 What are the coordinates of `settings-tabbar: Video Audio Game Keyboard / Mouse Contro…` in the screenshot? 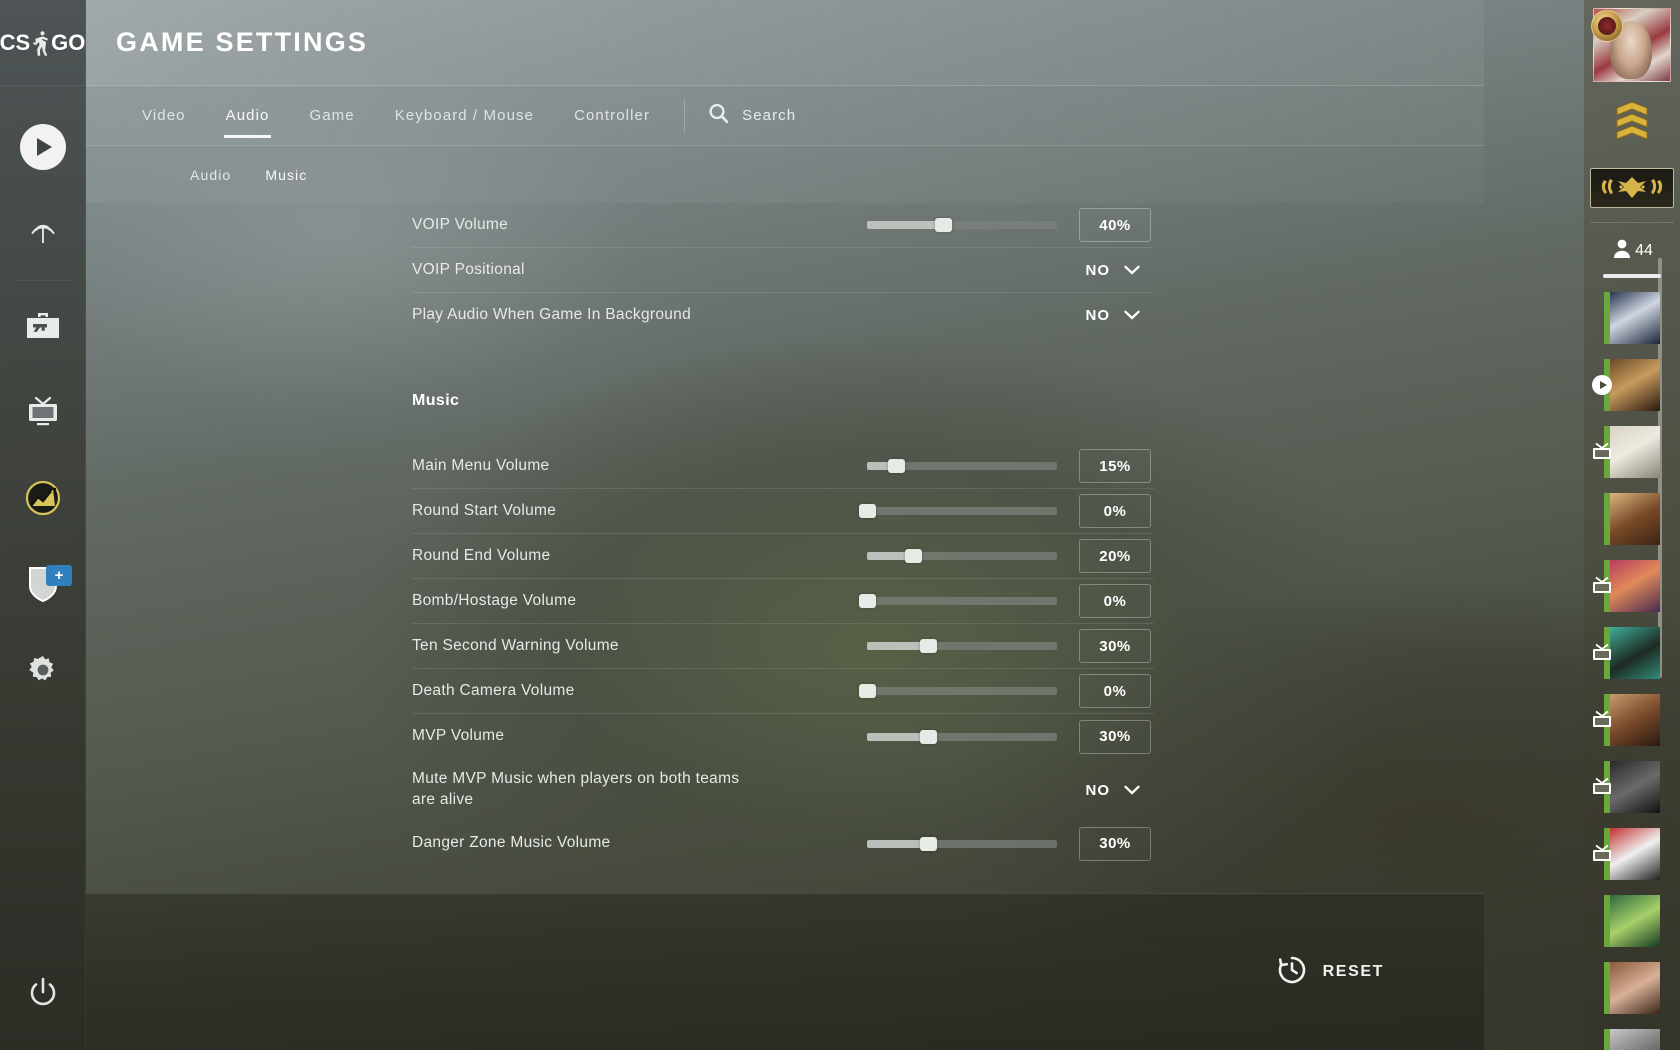 It's located at (785, 116).